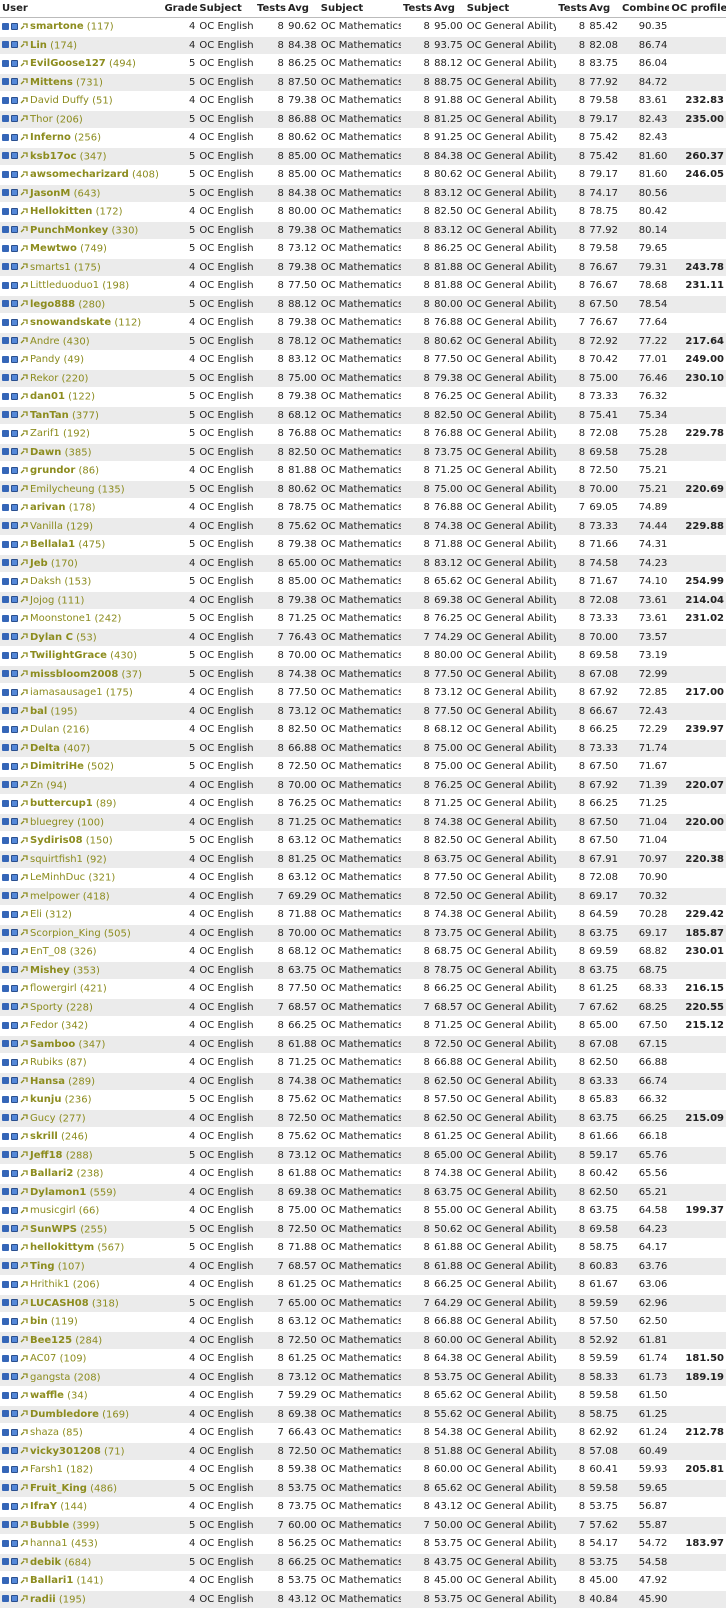 This screenshot has height=1608, width=726. I want to click on username-link: Dylamon1, so click(58, 1192).